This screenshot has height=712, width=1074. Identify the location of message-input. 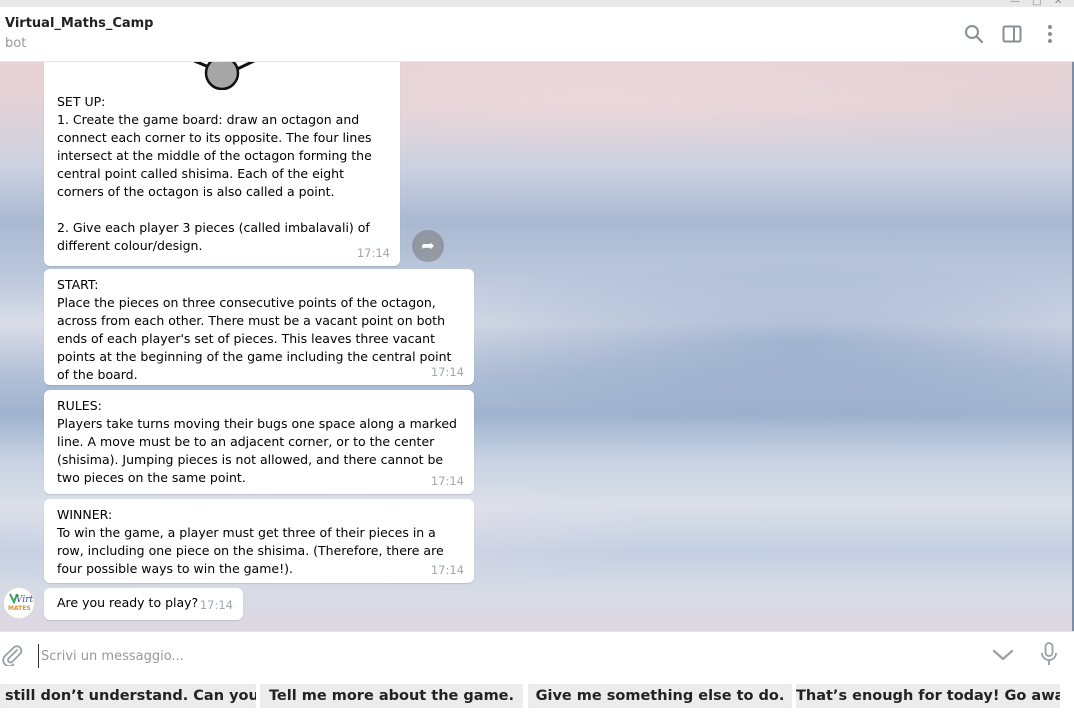
(490, 656).